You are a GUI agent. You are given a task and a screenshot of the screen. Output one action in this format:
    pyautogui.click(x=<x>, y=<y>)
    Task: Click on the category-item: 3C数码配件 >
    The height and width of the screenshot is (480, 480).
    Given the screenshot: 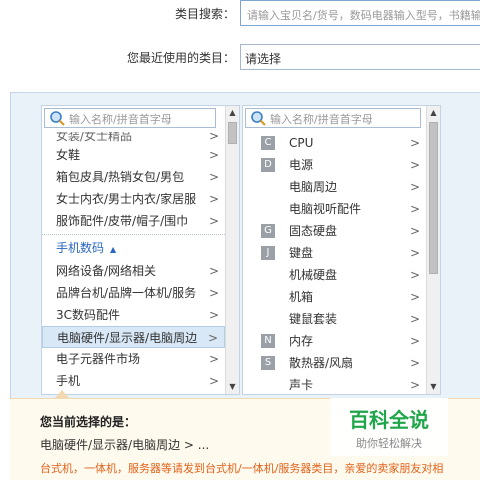 What is the action you would take?
    pyautogui.click(x=133, y=315)
    